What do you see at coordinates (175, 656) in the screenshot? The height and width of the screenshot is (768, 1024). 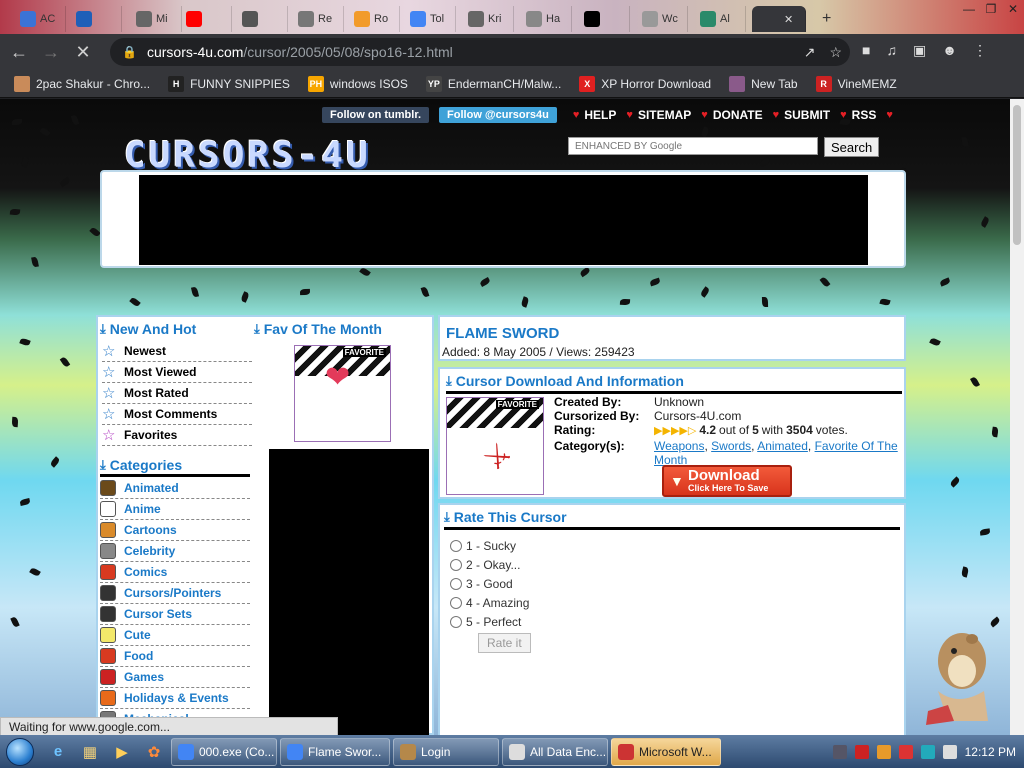 I see `category-item: Food` at bounding box center [175, 656].